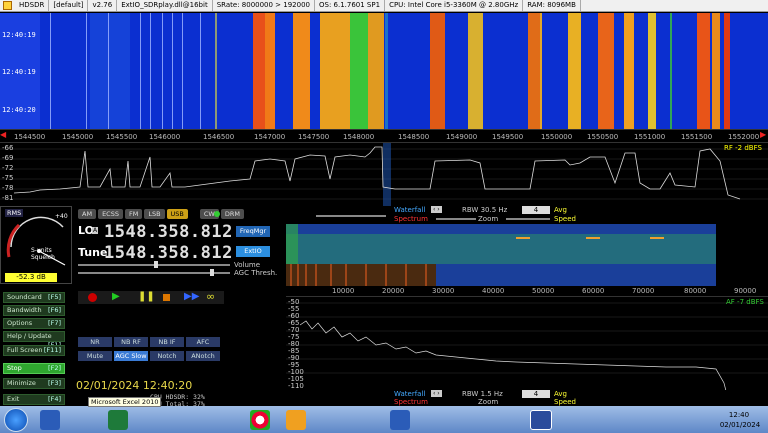 The height and width of the screenshot is (433, 768). What do you see at coordinates (167, 342) in the screenshot?
I see `nb-if-button: NB IF` at bounding box center [167, 342].